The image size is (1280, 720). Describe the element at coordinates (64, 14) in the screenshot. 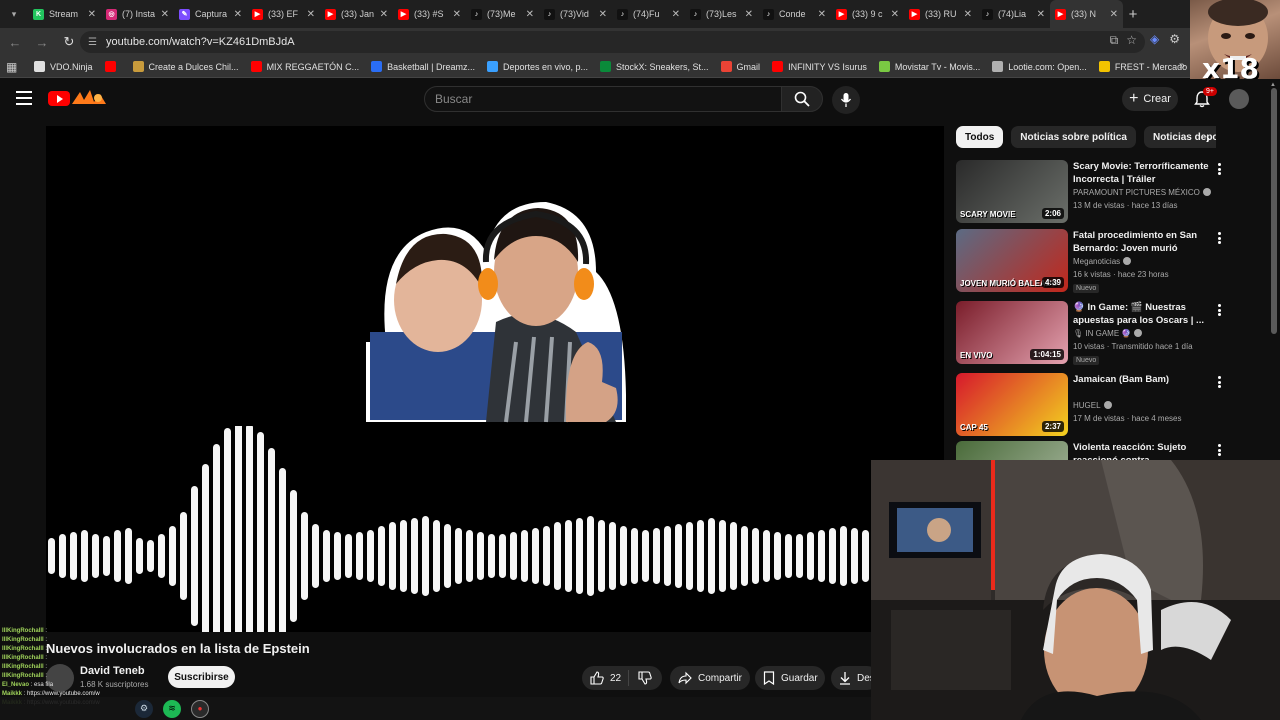

I see `browser-tab: K Stream ✕` at that location.